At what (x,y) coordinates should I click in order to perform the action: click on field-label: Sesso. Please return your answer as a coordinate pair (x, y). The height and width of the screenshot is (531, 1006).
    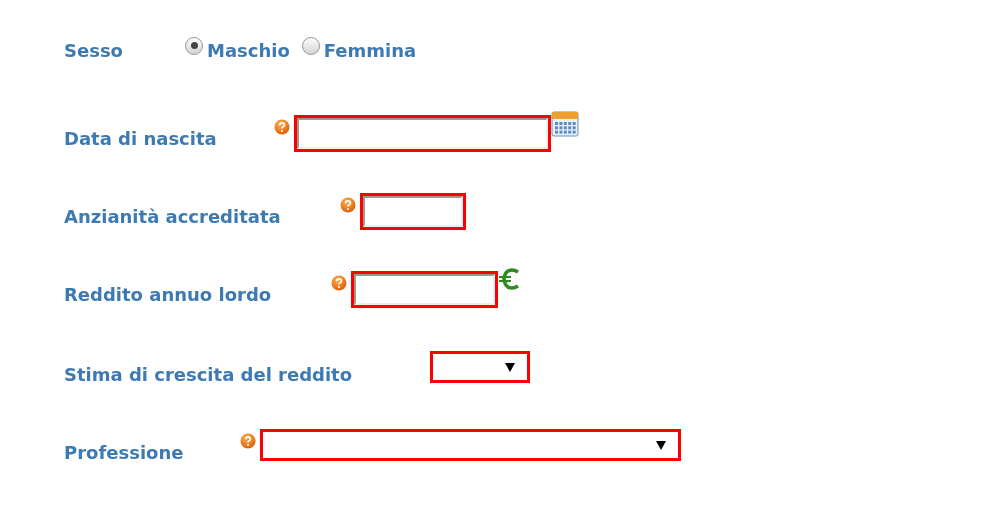
    Looking at the image, I should click on (94, 50).